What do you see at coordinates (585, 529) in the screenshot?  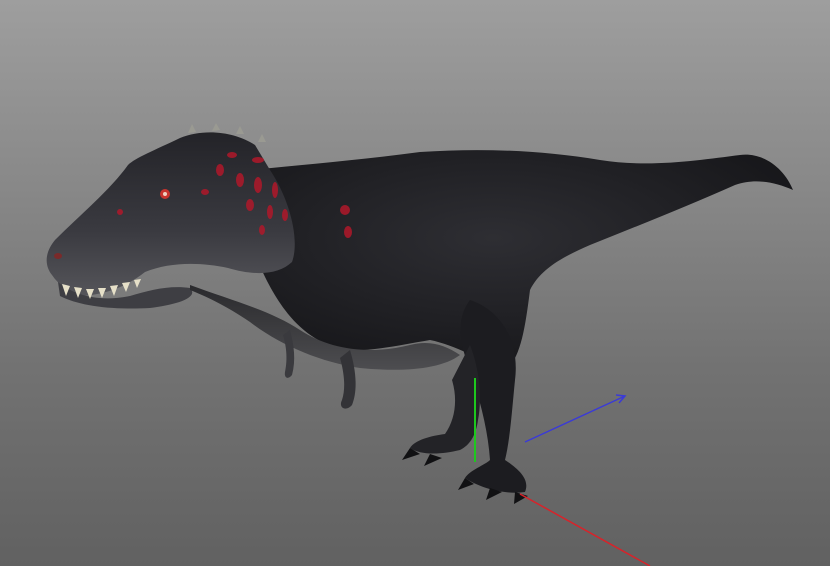 I see `gizmo-x-axis` at bounding box center [585, 529].